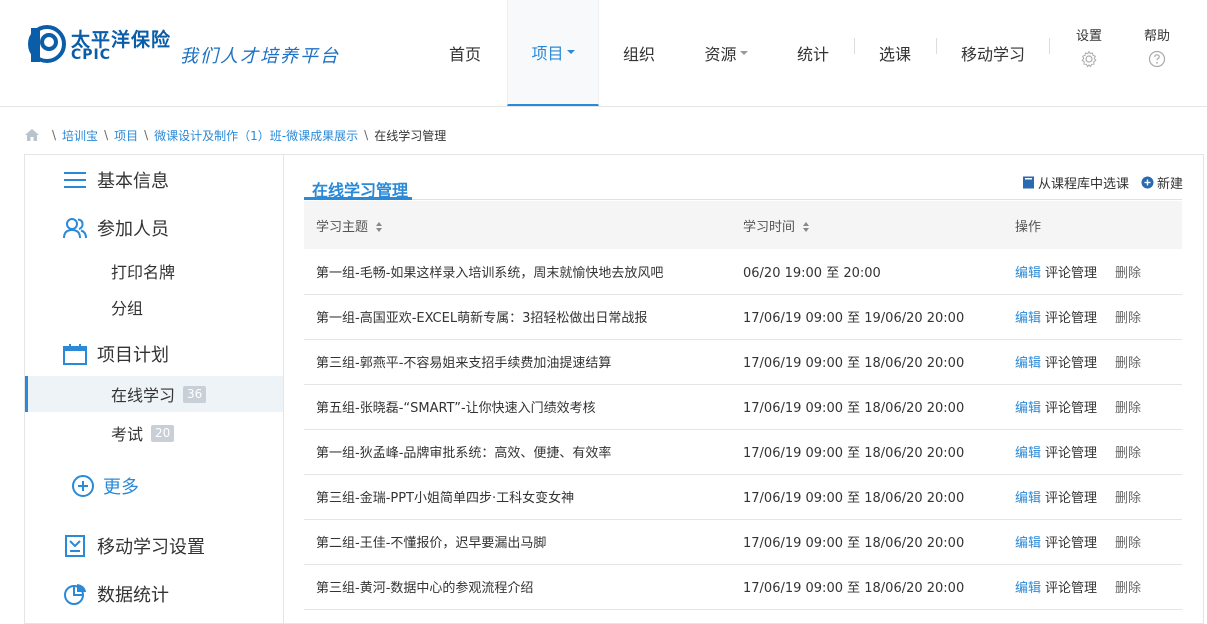 This screenshot has height=624, width=1207. What do you see at coordinates (195, 394) in the screenshot?
I see `count-badge: 36` at bounding box center [195, 394].